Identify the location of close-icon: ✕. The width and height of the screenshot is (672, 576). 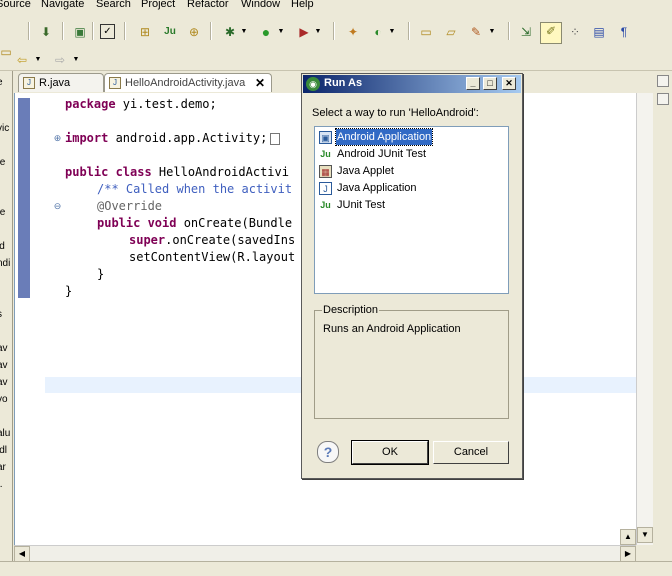
(260, 83).